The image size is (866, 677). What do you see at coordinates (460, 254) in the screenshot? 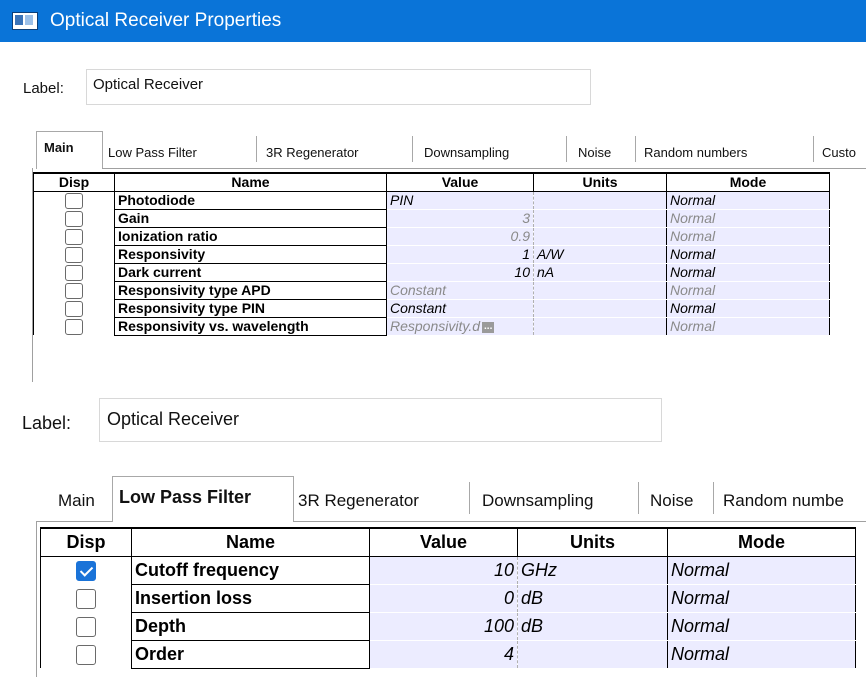
I see `param-value: 1` at bounding box center [460, 254].